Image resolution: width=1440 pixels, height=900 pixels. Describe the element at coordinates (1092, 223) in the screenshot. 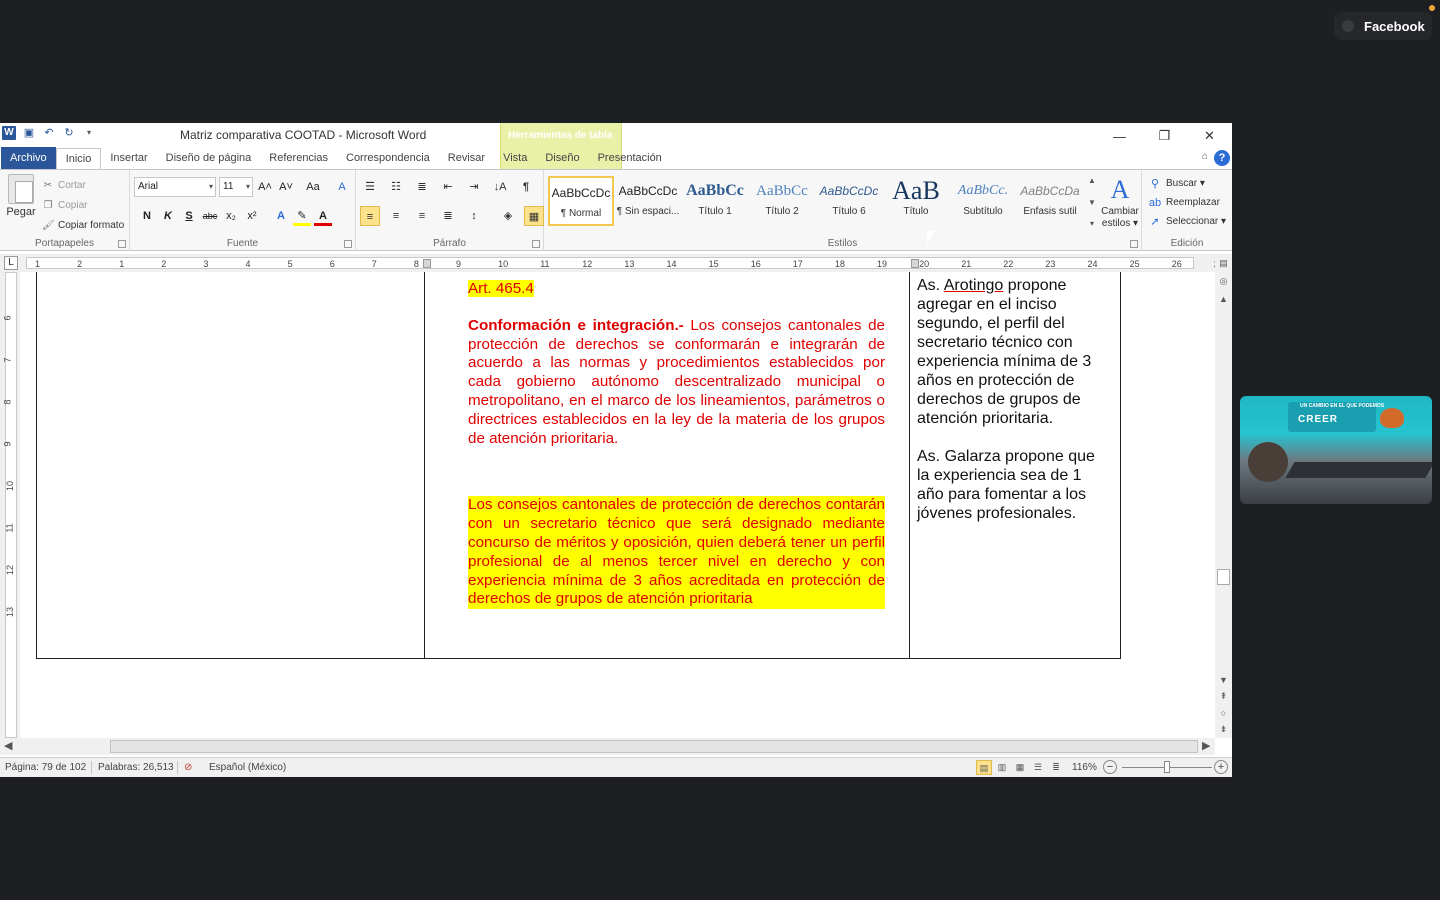

I see `gallery-more-icon: ▾` at that location.